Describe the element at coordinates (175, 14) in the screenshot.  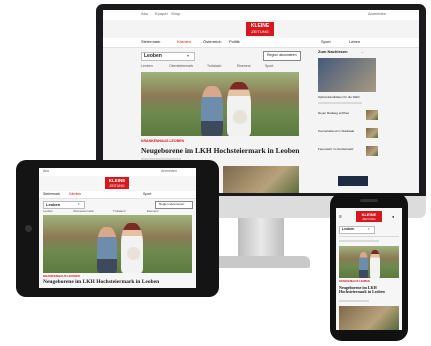
I see `topbar-link: Shop` at that location.